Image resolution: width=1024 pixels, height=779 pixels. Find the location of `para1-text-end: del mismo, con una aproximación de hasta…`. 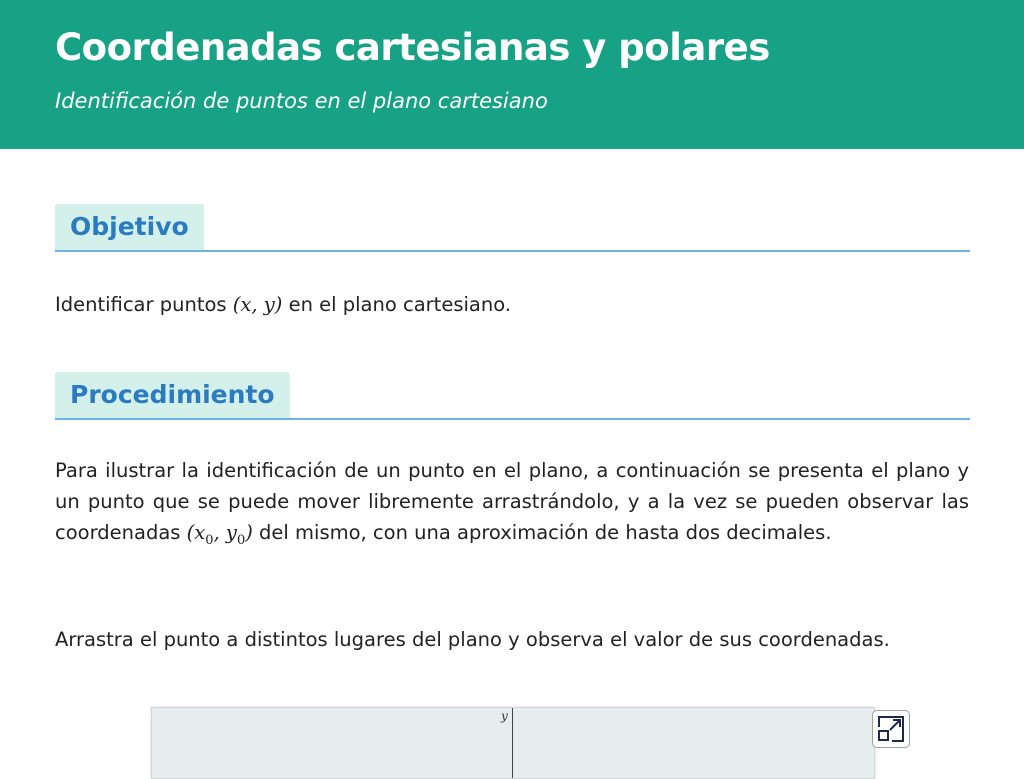

para1-text-end: del mismo, con una aproximación de hasta… is located at coordinates (542, 532).